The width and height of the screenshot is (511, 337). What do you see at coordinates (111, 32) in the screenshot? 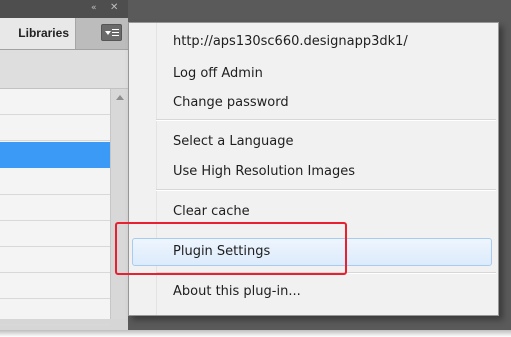
I see `panel-menu-icon` at bounding box center [111, 32].